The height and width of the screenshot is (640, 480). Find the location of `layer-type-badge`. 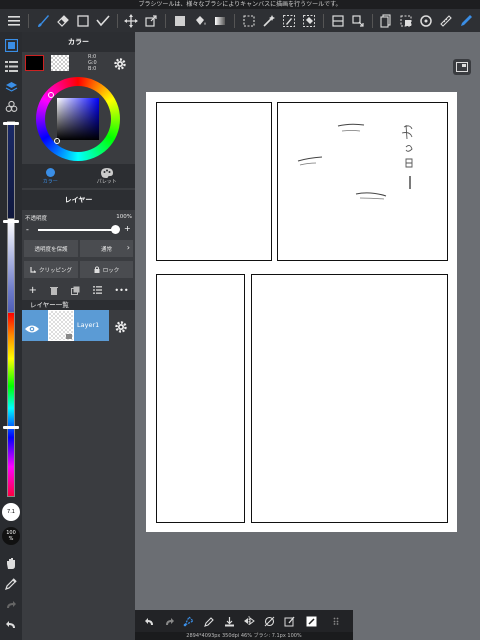

layer-type-badge is located at coordinates (69, 336).